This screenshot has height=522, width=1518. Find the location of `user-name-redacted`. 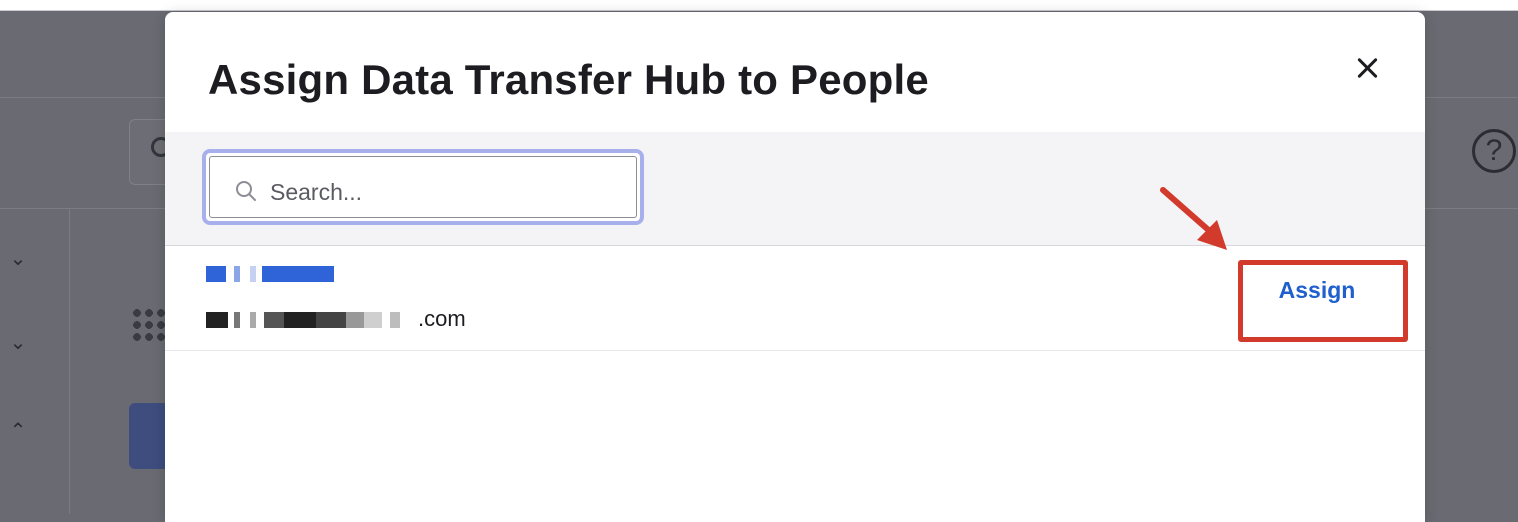

user-name-redacted is located at coordinates (270, 274).